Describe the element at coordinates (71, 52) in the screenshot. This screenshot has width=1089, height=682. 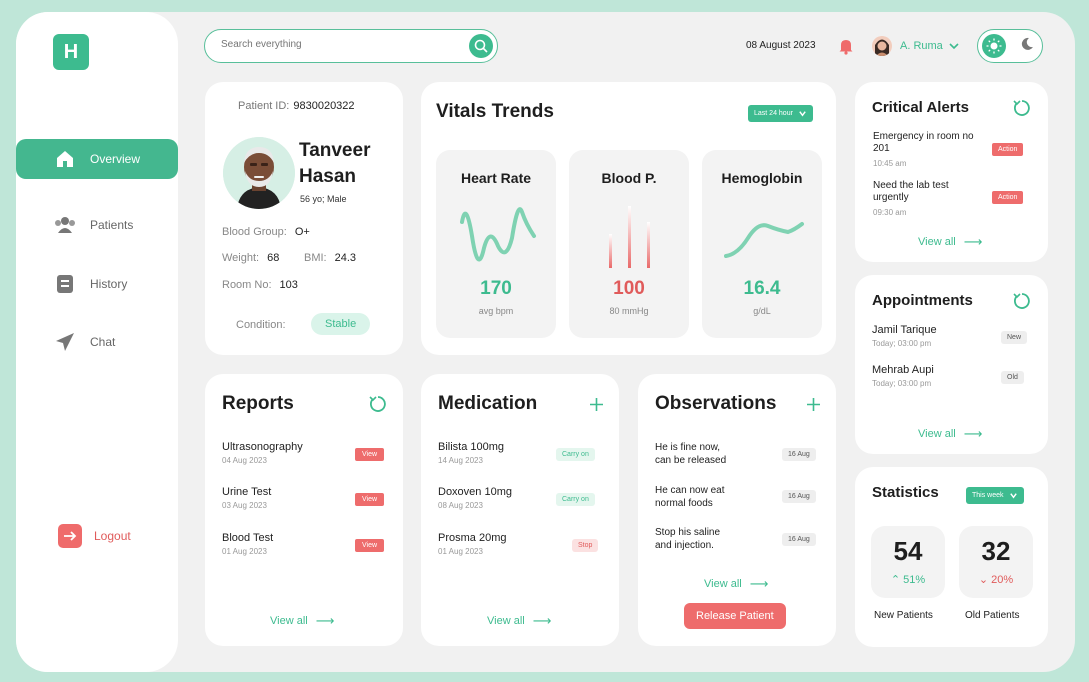
I see `app-logo: H` at that location.